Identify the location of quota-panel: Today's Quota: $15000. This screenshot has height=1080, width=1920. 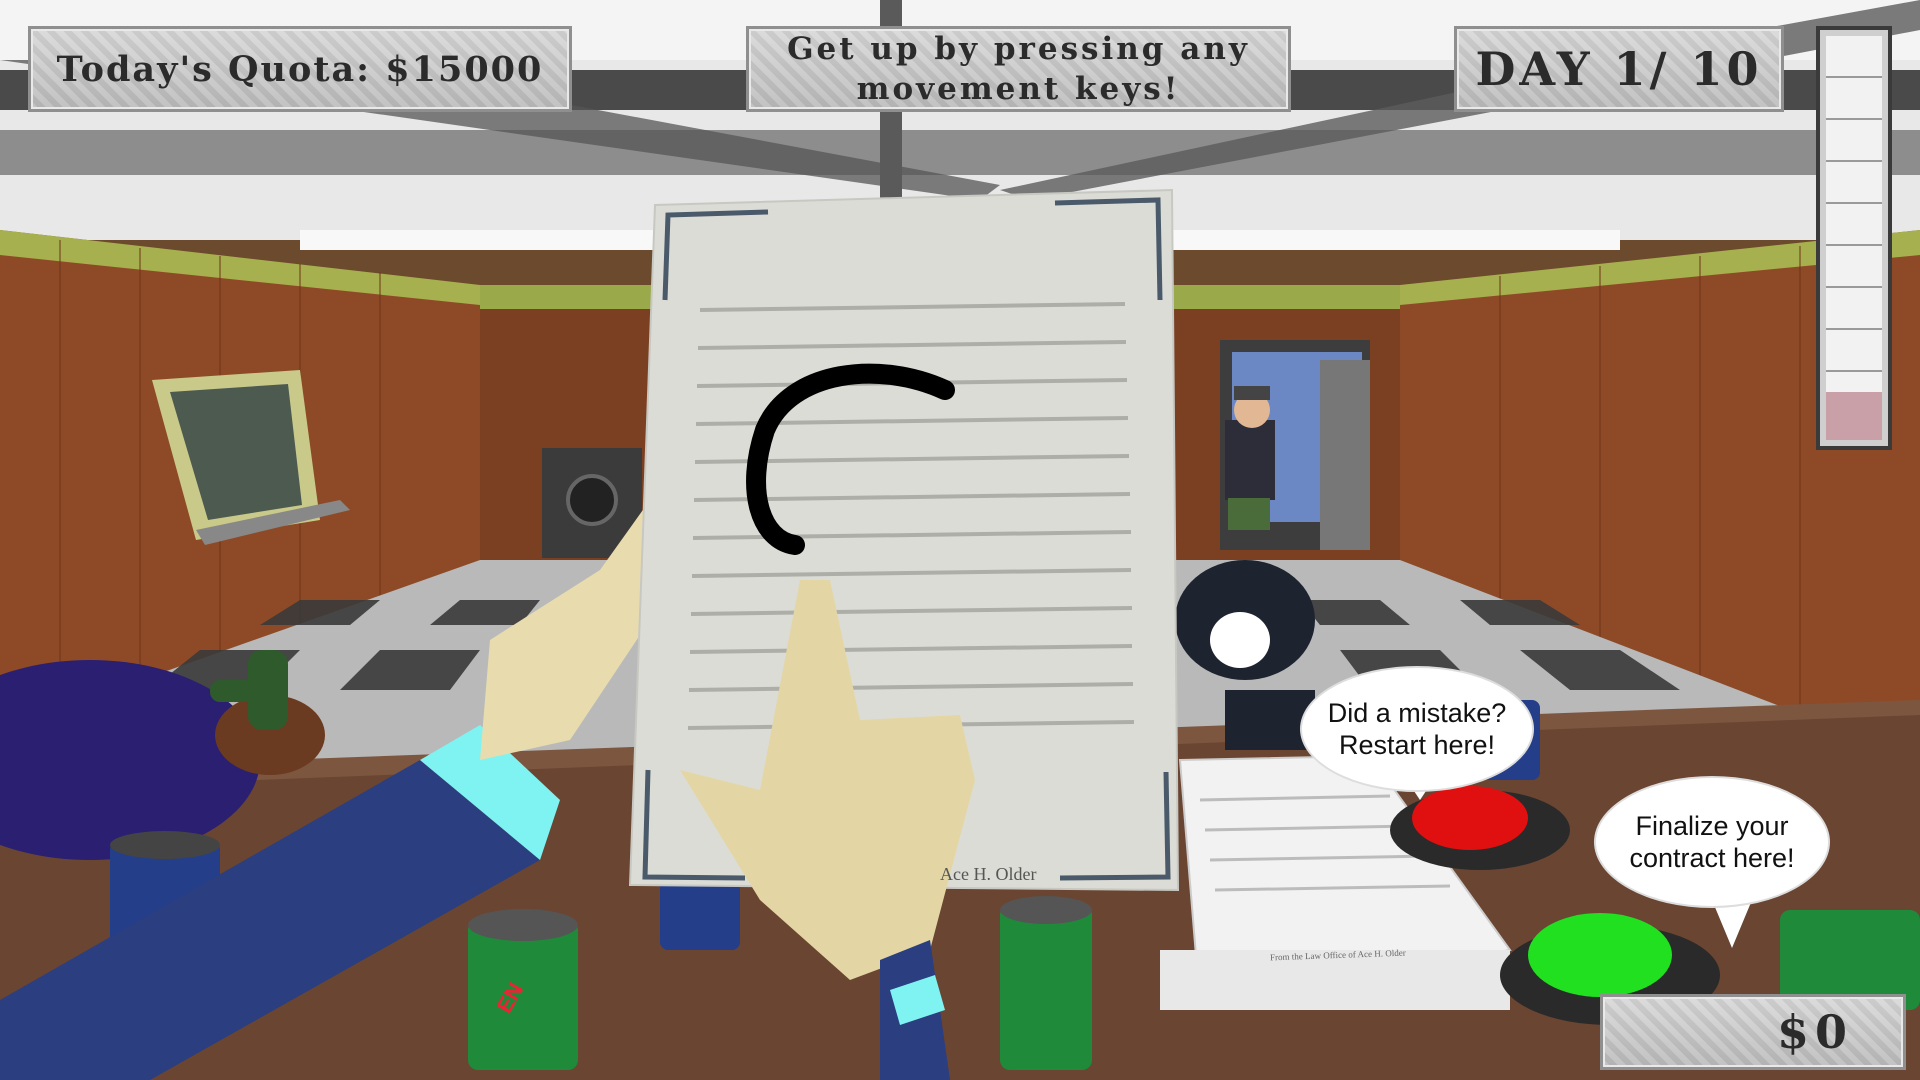
(300, 69).